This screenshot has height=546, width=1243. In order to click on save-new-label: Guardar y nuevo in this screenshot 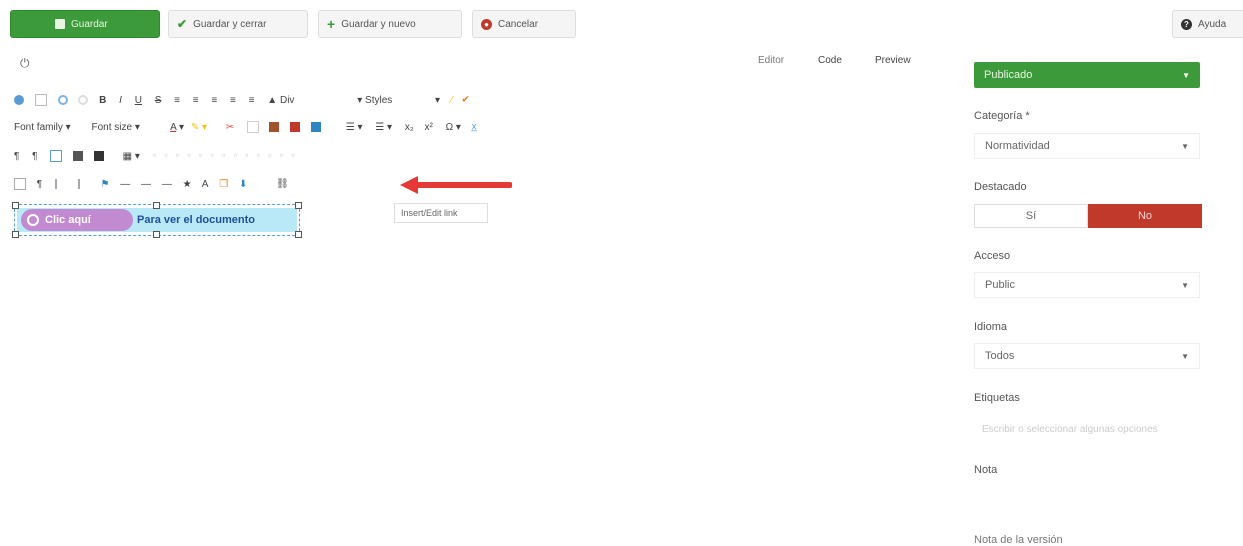, I will do `click(378, 24)`.